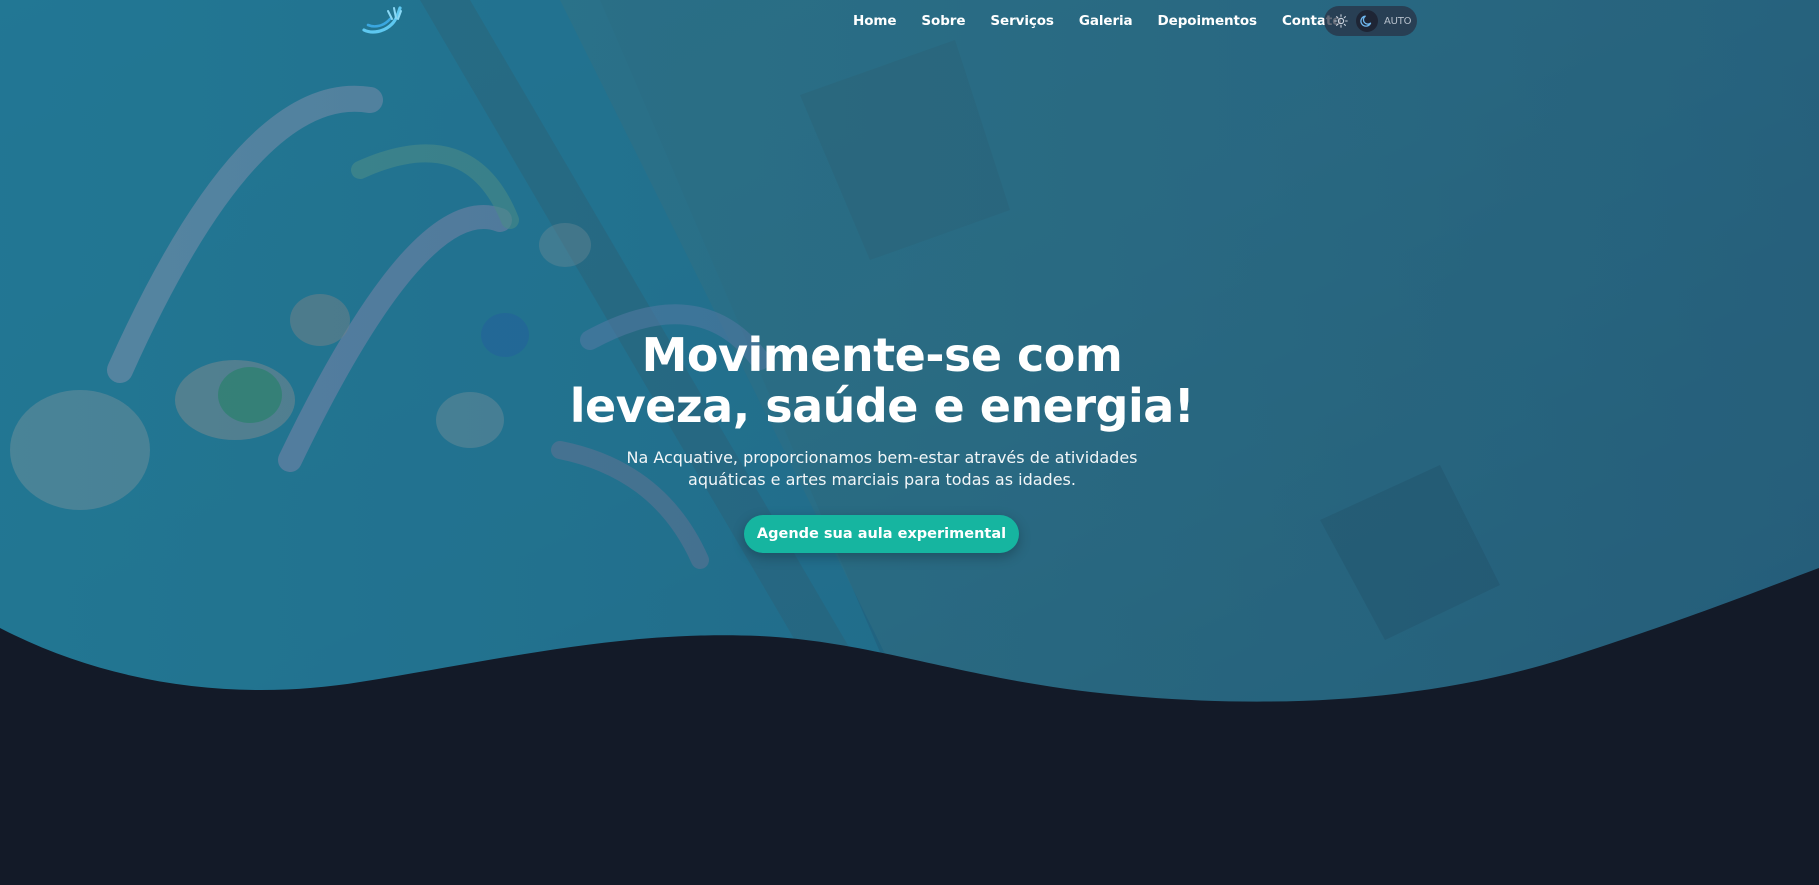 The image size is (1819, 885). I want to click on nav-link-servicos: Serviços, so click(1022, 21).